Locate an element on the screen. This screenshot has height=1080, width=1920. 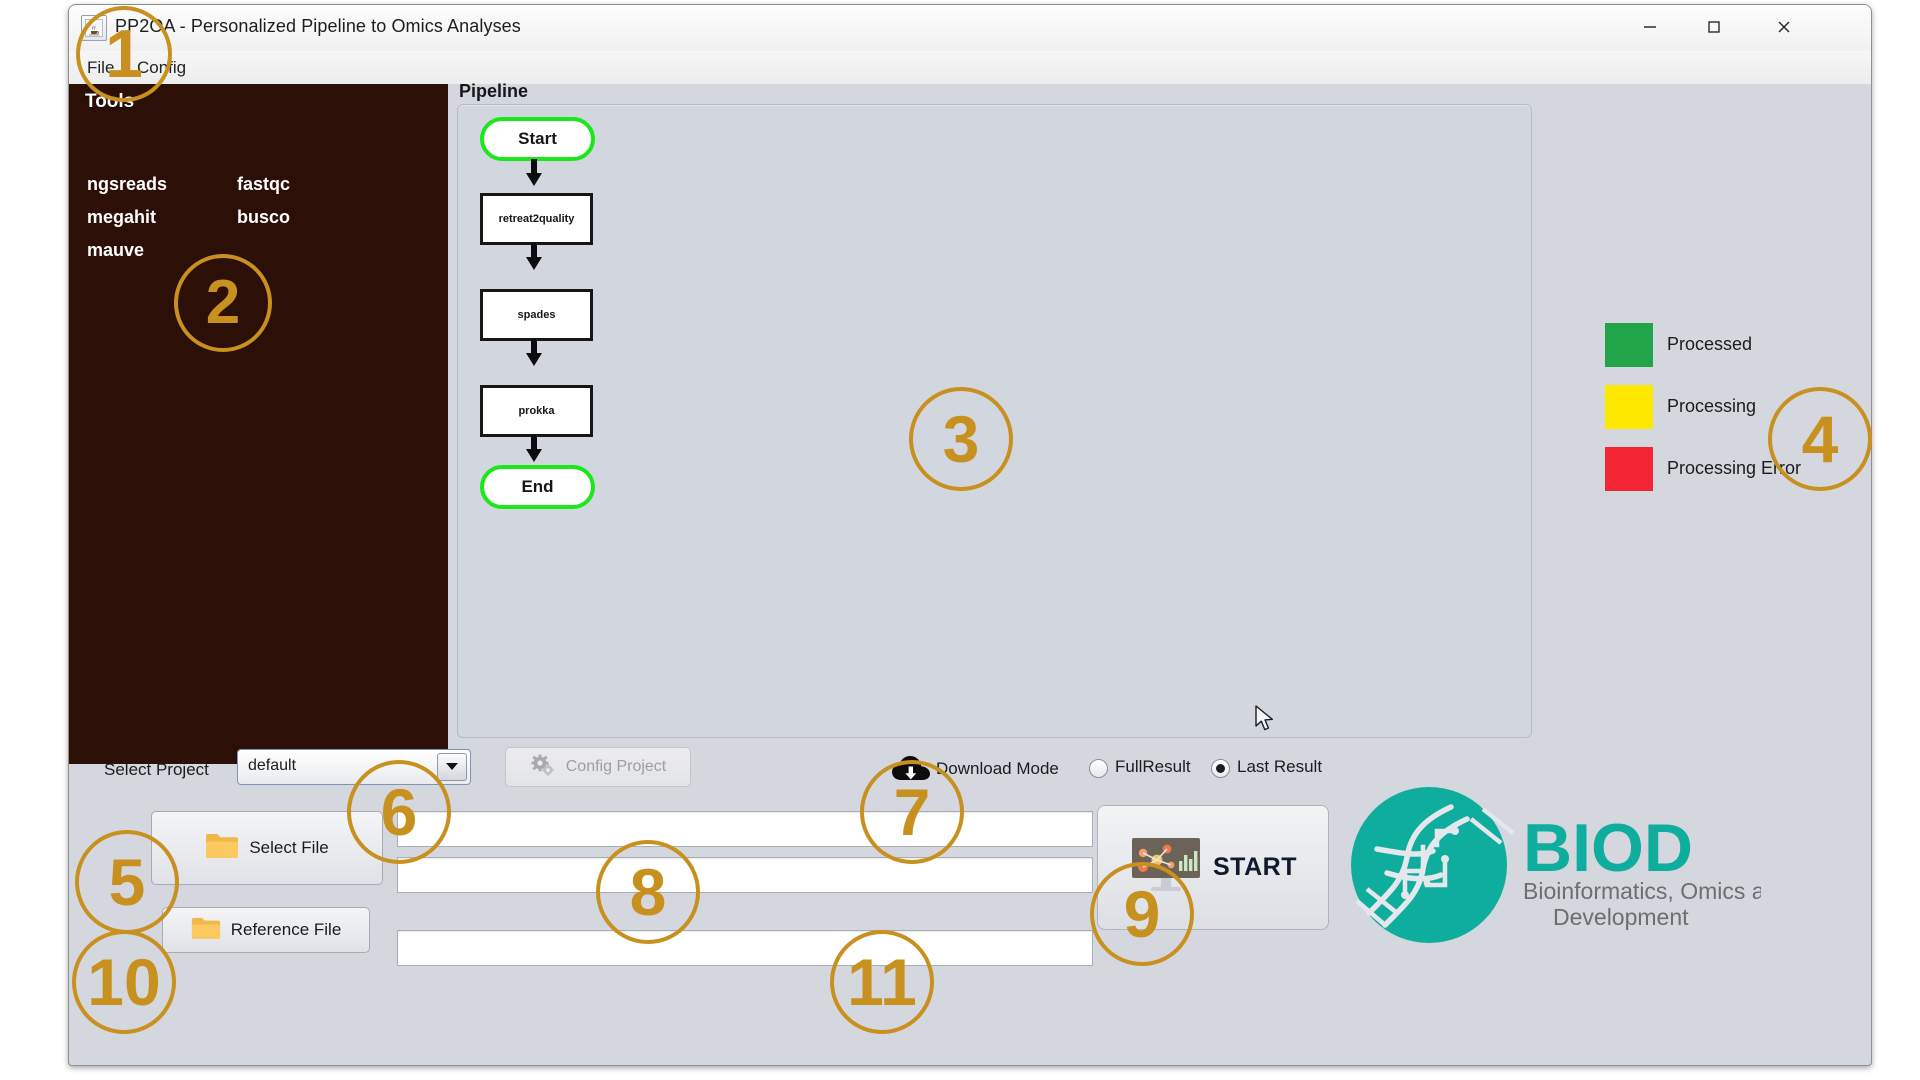
java-coffee-icon is located at coordinates (94, 28).